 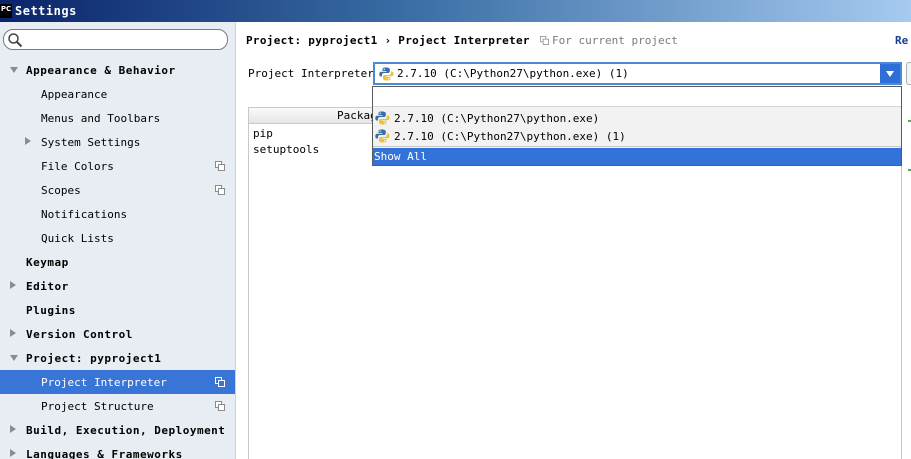 What do you see at coordinates (357, 115) in the screenshot?
I see `column-header-package: Packag` at bounding box center [357, 115].